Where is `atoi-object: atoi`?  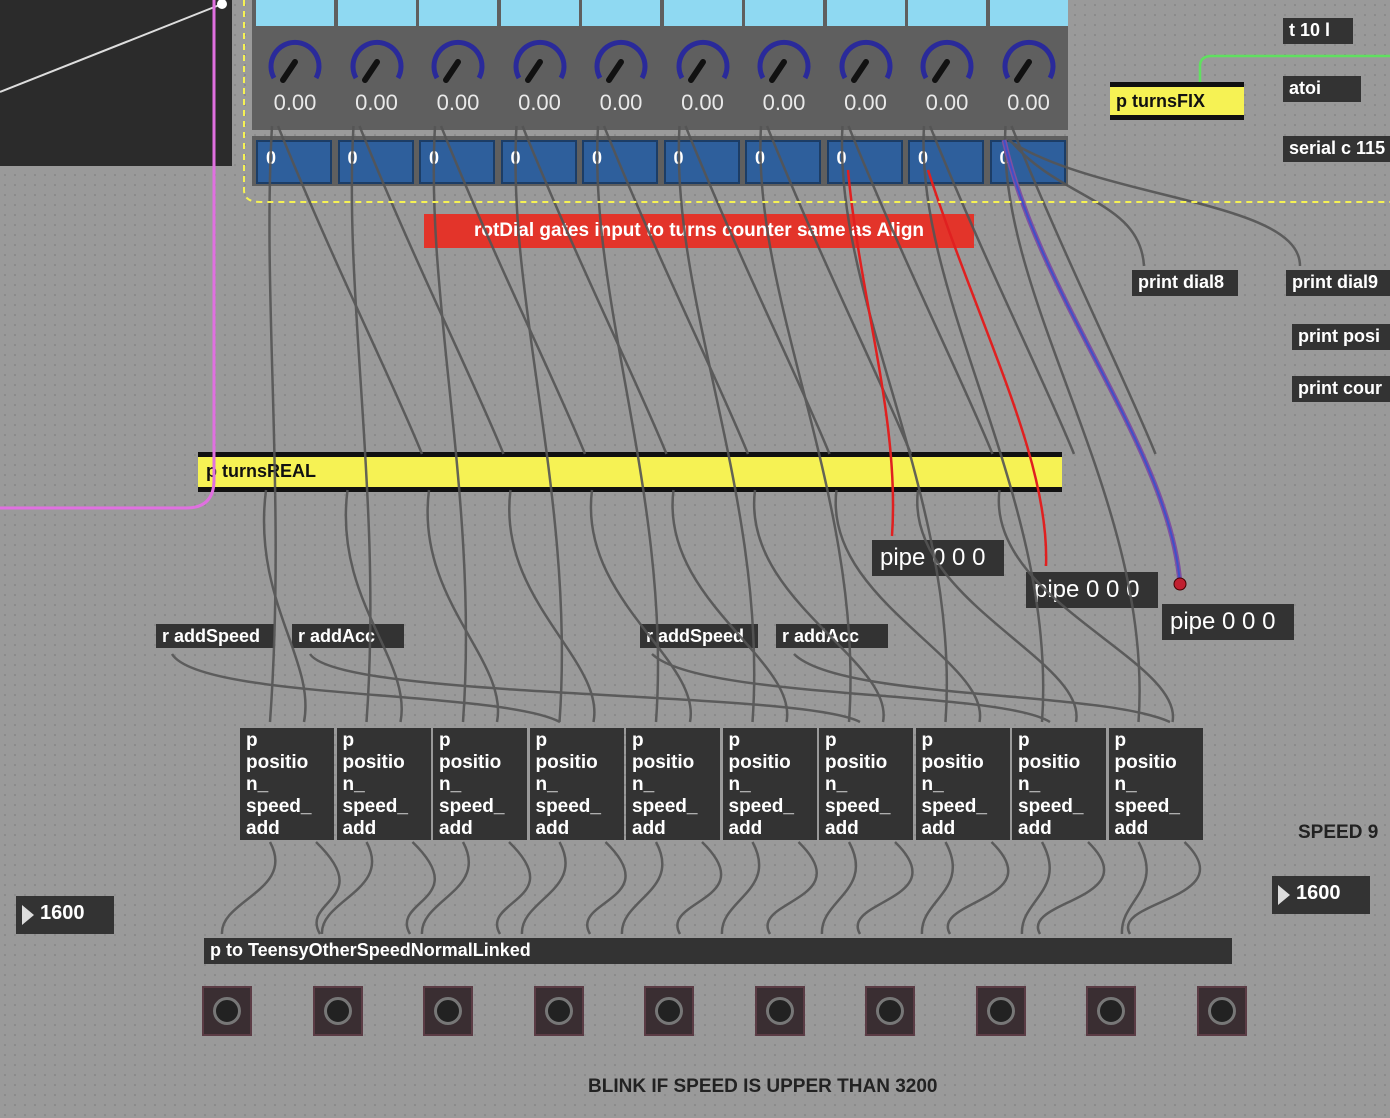 atoi-object: atoi is located at coordinates (1322, 89).